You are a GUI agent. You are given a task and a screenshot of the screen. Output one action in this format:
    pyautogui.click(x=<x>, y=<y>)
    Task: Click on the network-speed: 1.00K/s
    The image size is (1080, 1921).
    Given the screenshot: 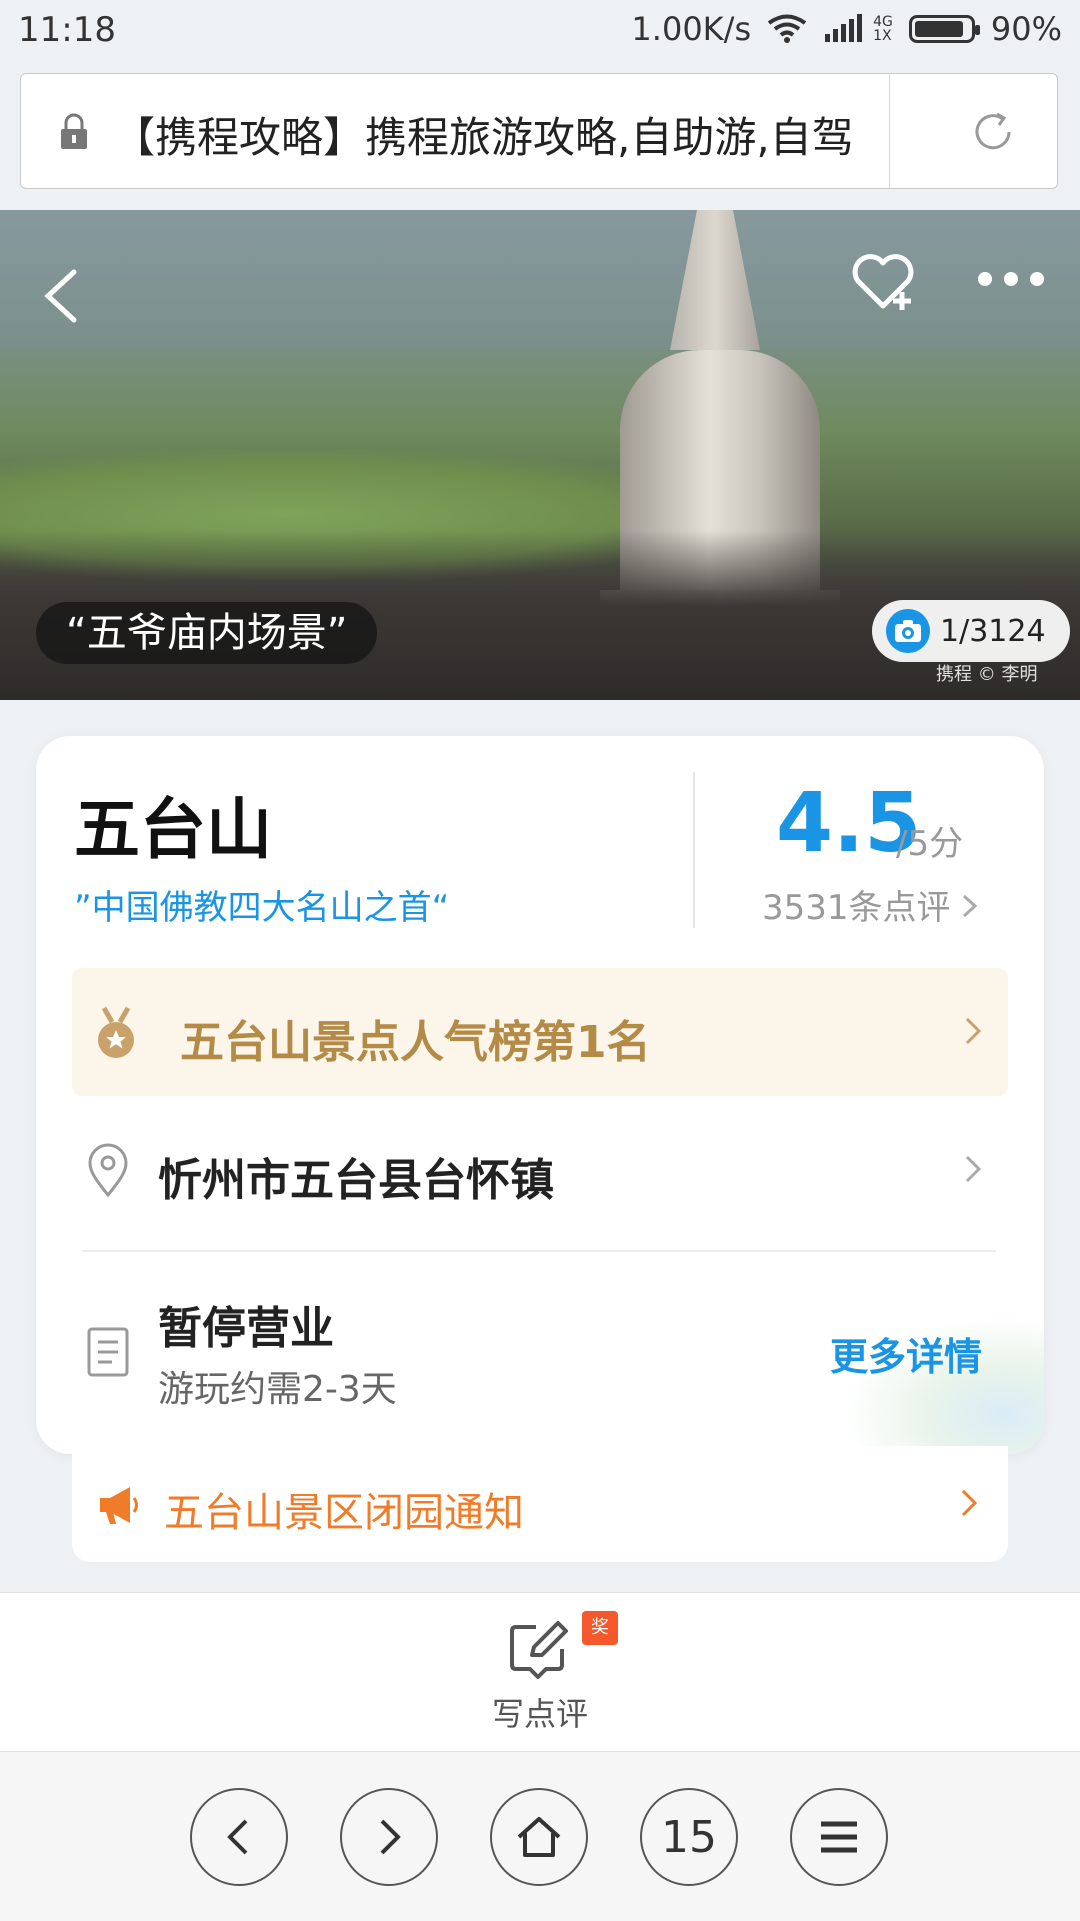 What is the action you would take?
    pyautogui.click(x=691, y=29)
    